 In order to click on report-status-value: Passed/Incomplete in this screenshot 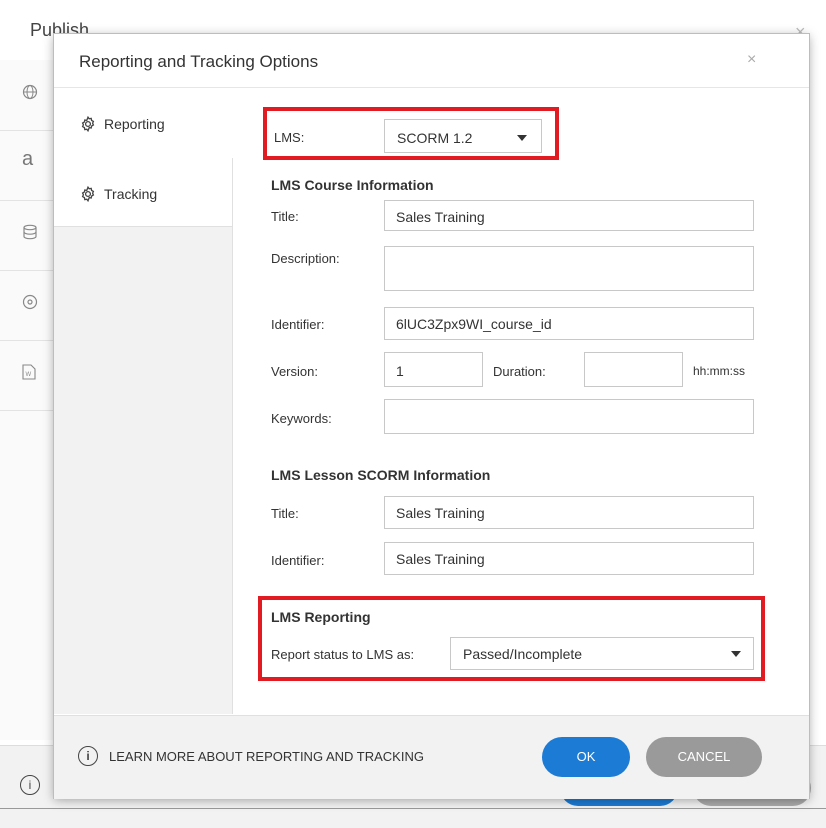, I will do `click(523, 654)`.